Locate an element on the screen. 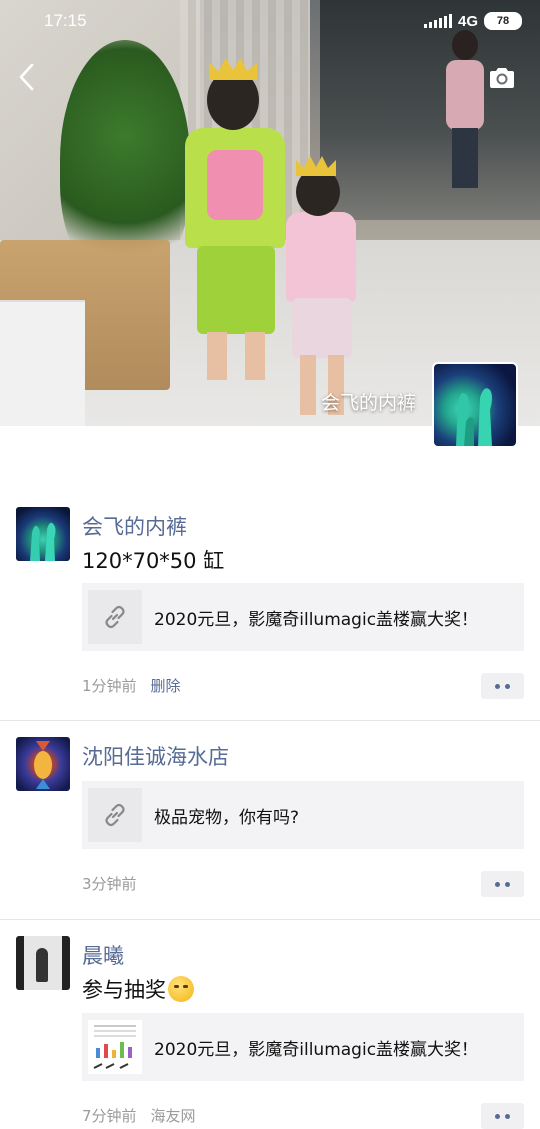 The height and width of the screenshot is (1129, 540). status-right: 4G 78 is located at coordinates (472, 21).